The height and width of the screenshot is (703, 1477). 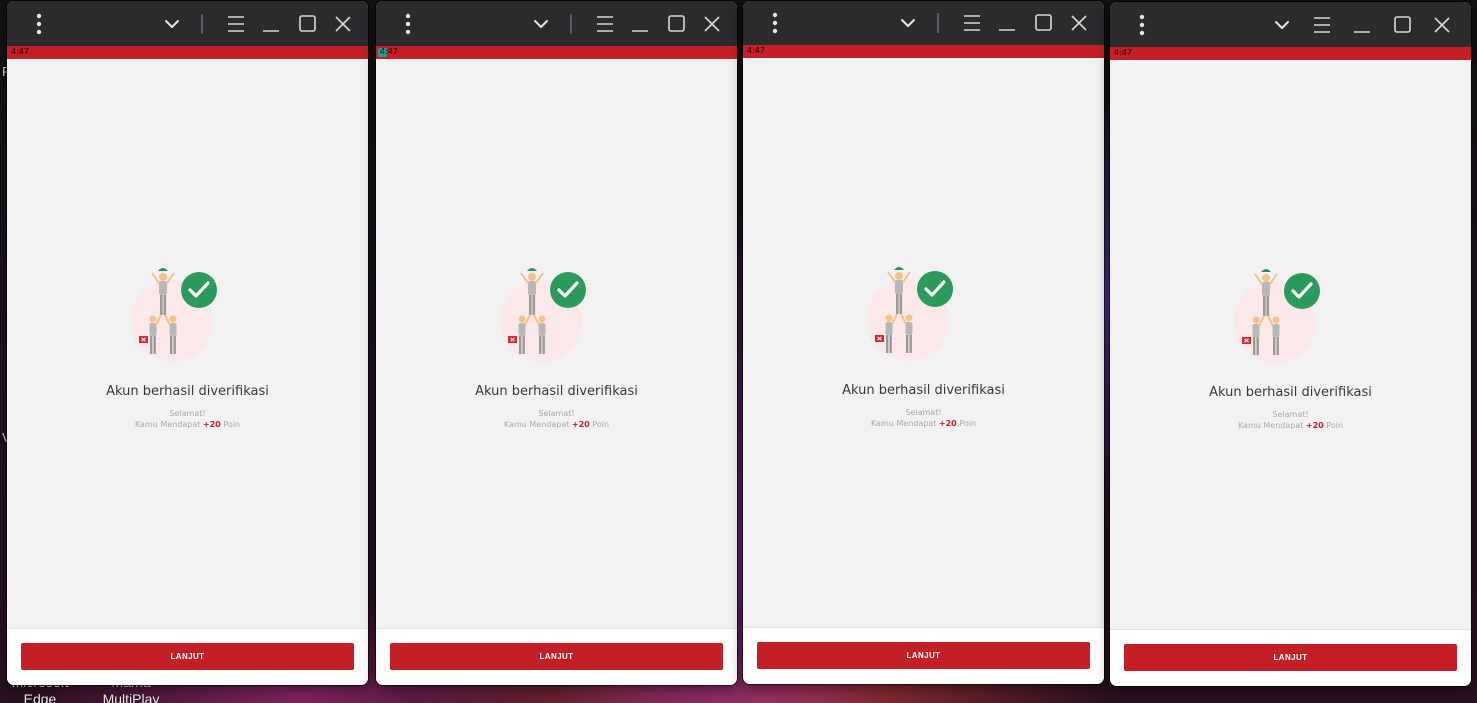 What do you see at coordinates (131, 697) in the screenshot?
I see `desktop-icon-label: MultiPlay` at bounding box center [131, 697].